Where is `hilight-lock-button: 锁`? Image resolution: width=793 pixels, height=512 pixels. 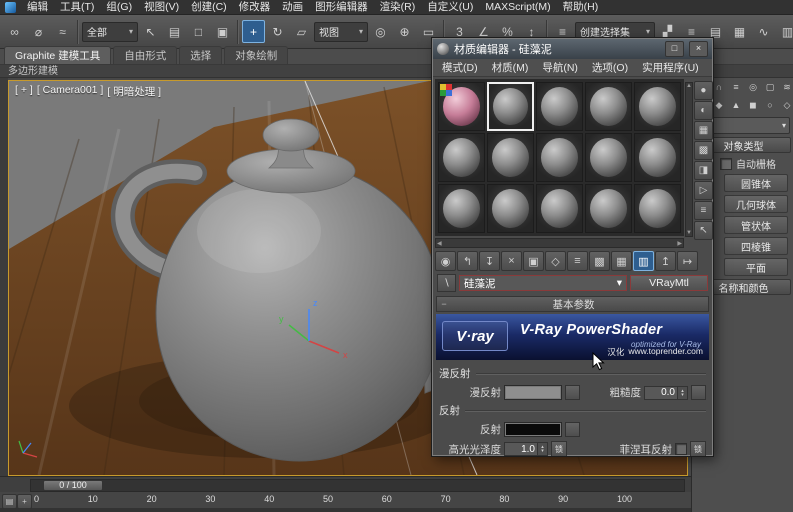 hilight-lock-button: 锁 is located at coordinates (559, 449).